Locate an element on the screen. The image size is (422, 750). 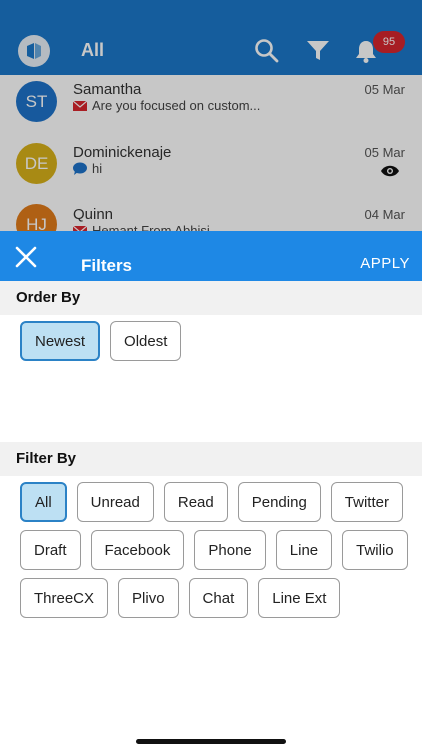
filter-facebook-chip: Facebook is located at coordinates (137, 550).